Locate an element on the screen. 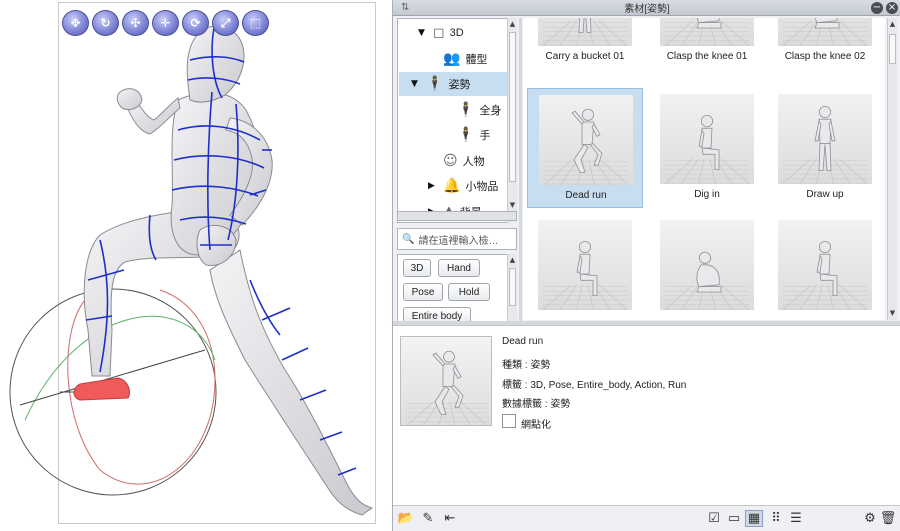 This screenshot has height=531, width=900. expand-icon: ▶ is located at coordinates (433, 186).